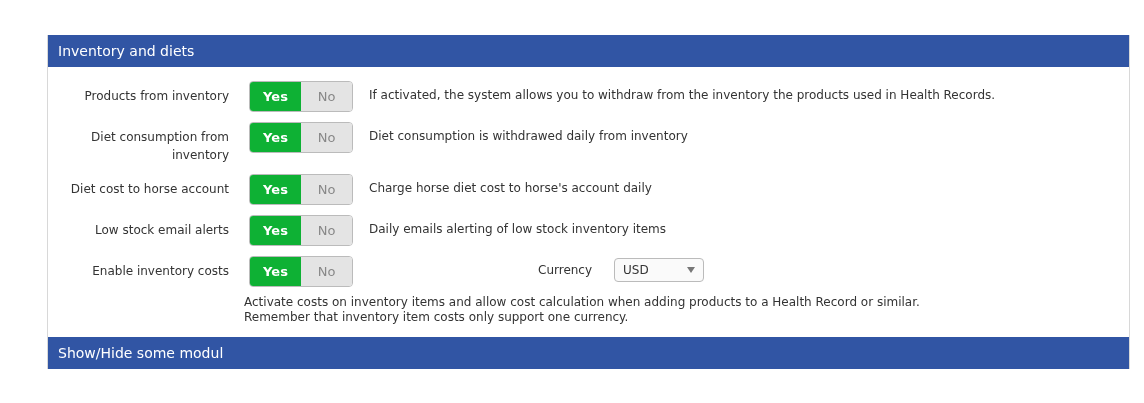 The height and width of the screenshot is (403, 1144). Describe the element at coordinates (161, 230) in the screenshot. I see `setting-label: Low stock email alerts` at that location.